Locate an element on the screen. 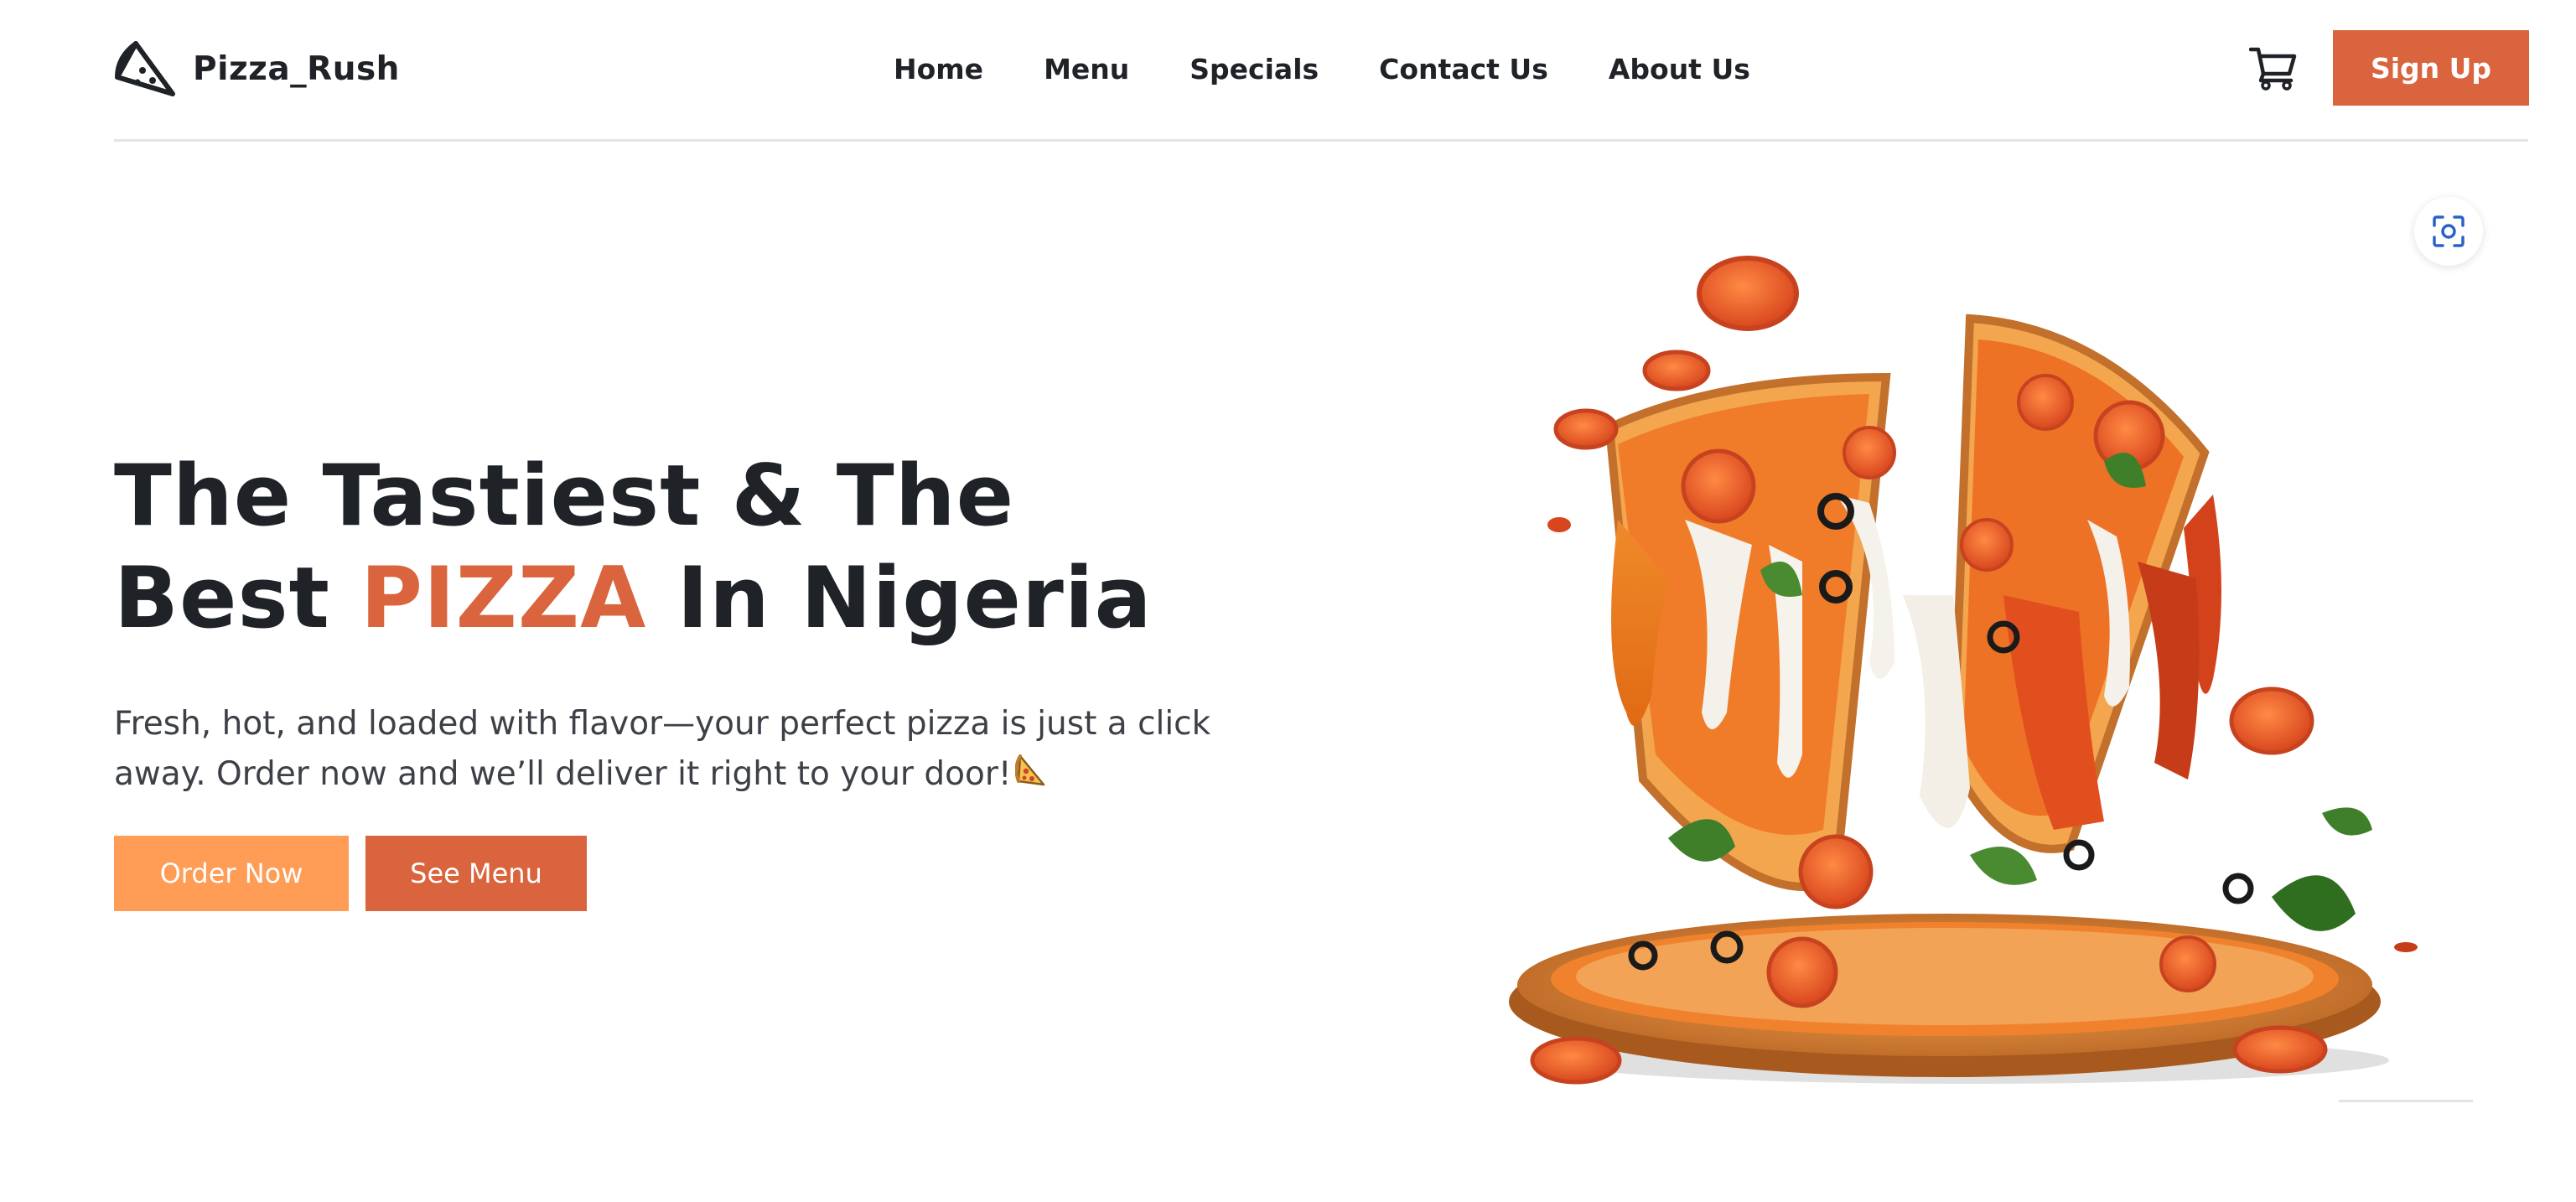 This screenshot has width=2576, height=1202. shopping-cart-icon is located at coordinates (2273, 68).